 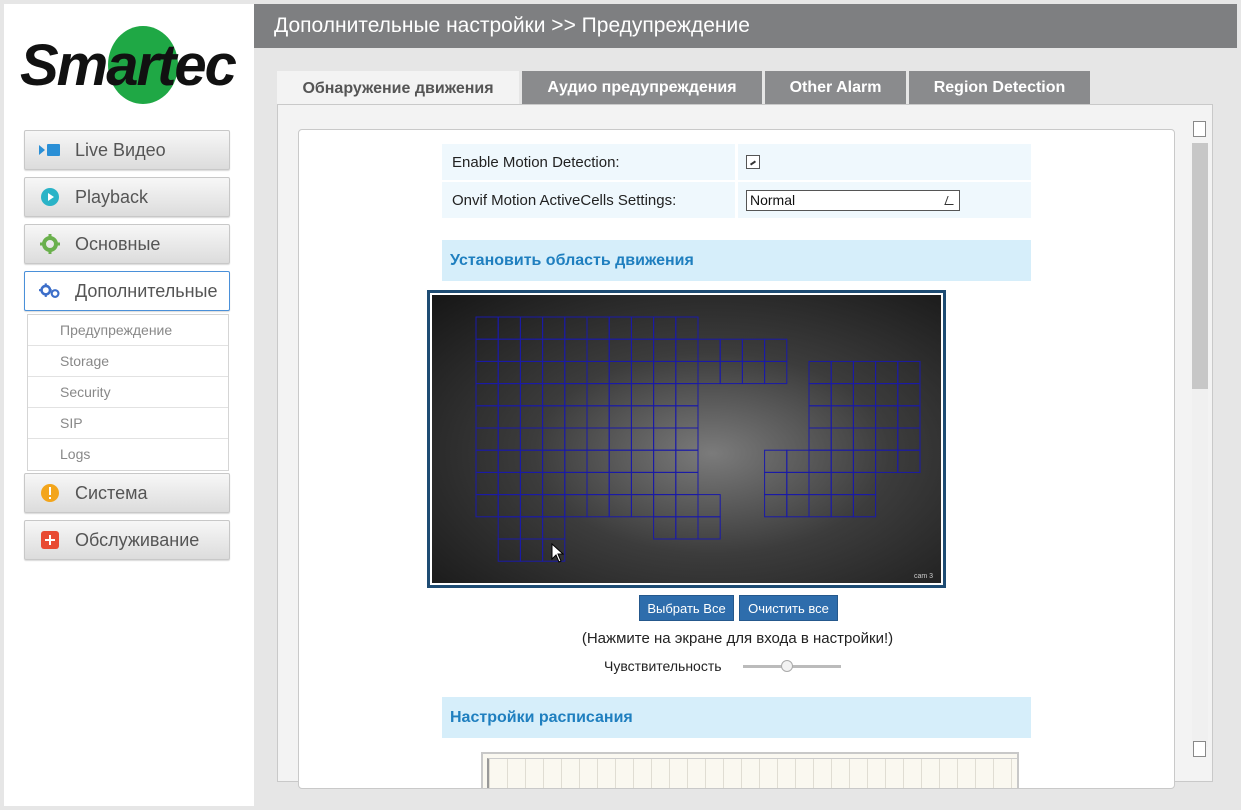 What do you see at coordinates (753, 162) in the screenshot?
I see `enable-motion-checkbox` at bounding box center [753, 162].